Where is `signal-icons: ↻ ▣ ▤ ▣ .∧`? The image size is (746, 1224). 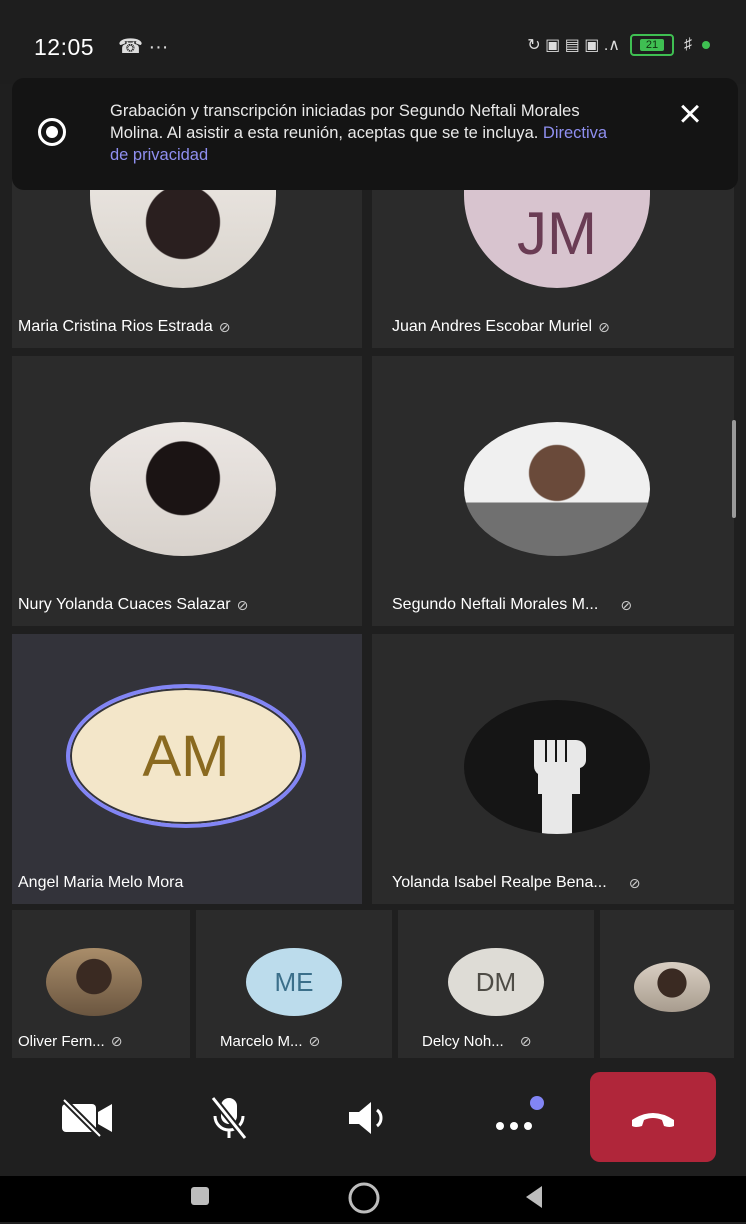
signal-icons: ↻ ▣ ▤ ▣ .∧ is located at coordinates (573, 45).